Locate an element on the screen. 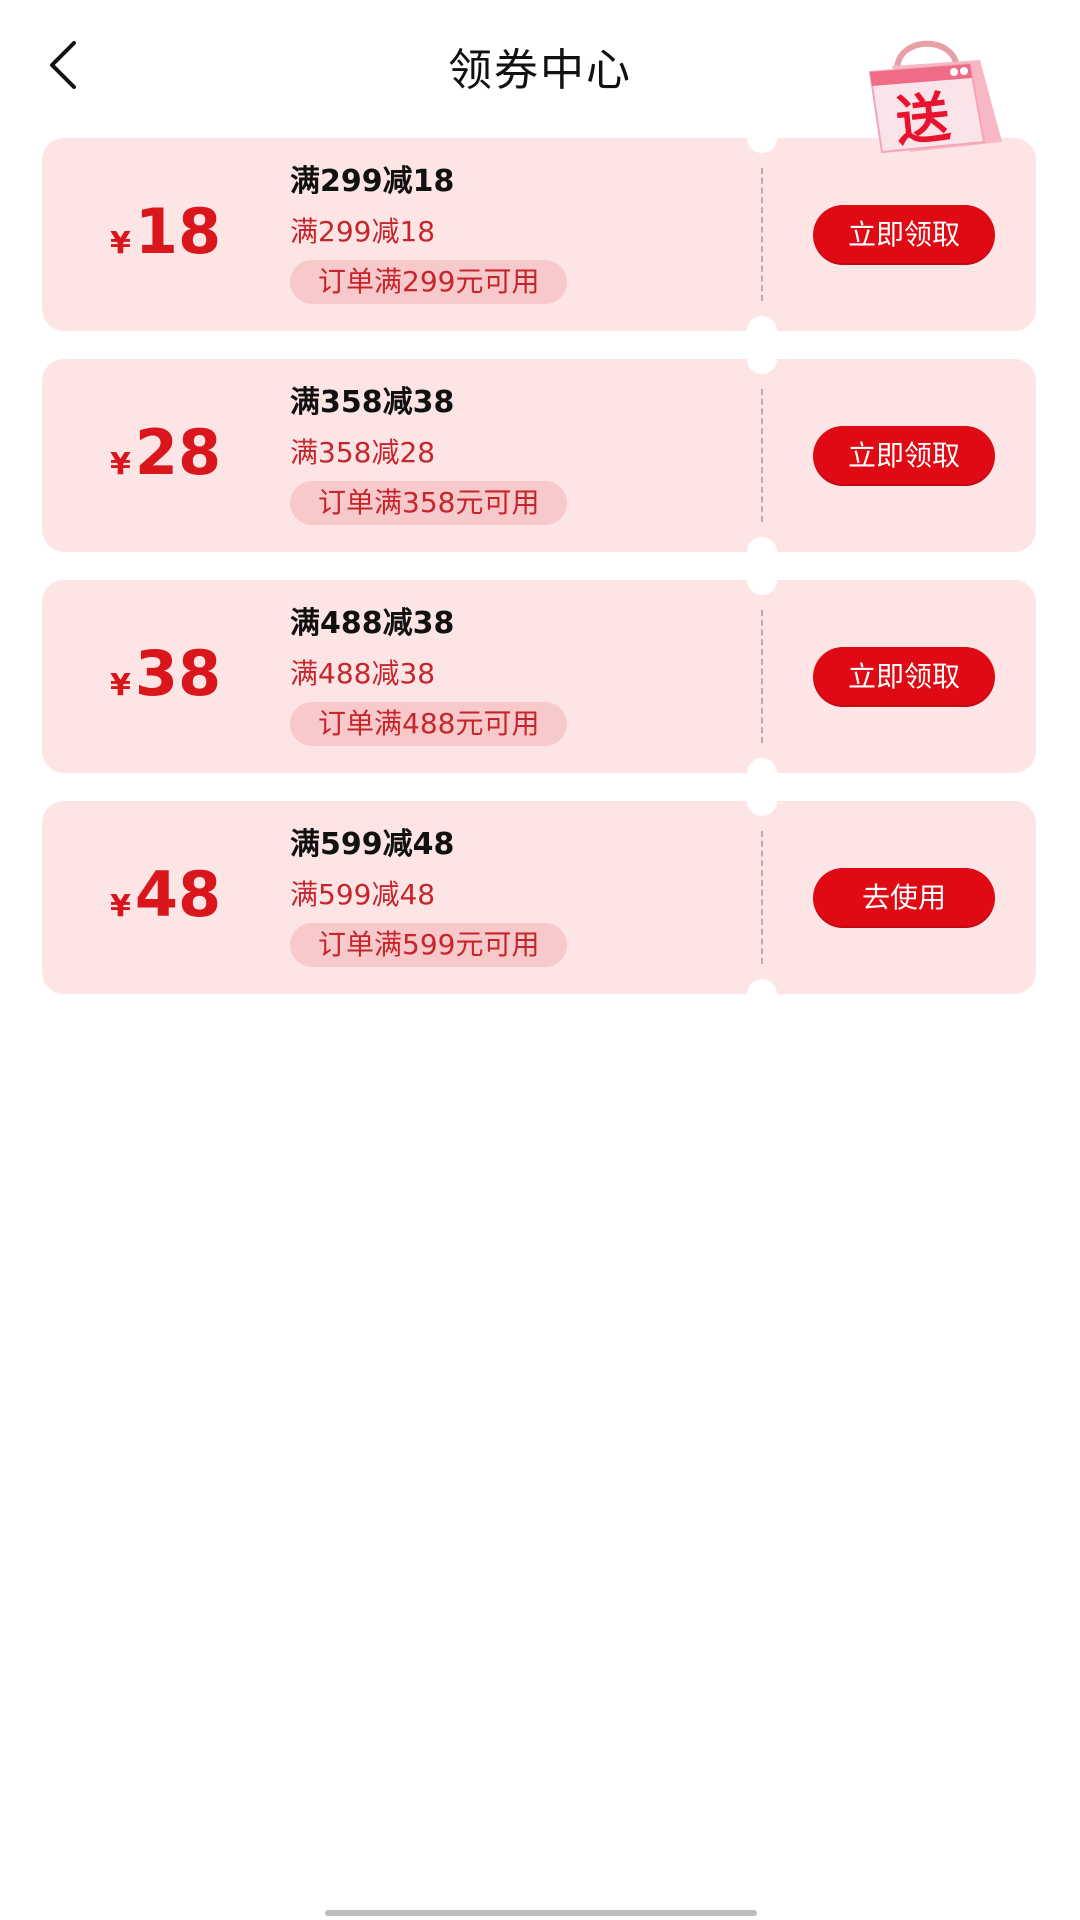 This screenshot has width=1080, height=1920. amount-value: 28 is located at coordinates (178, 452).